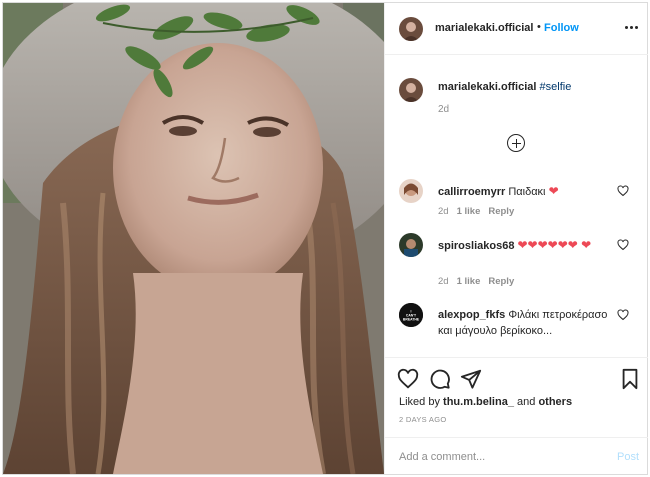 This screenshot has width=650, height=477. Describe the element at coordinates (561, 28) in the screenshot. I see `follow-button: Follow` at that location.